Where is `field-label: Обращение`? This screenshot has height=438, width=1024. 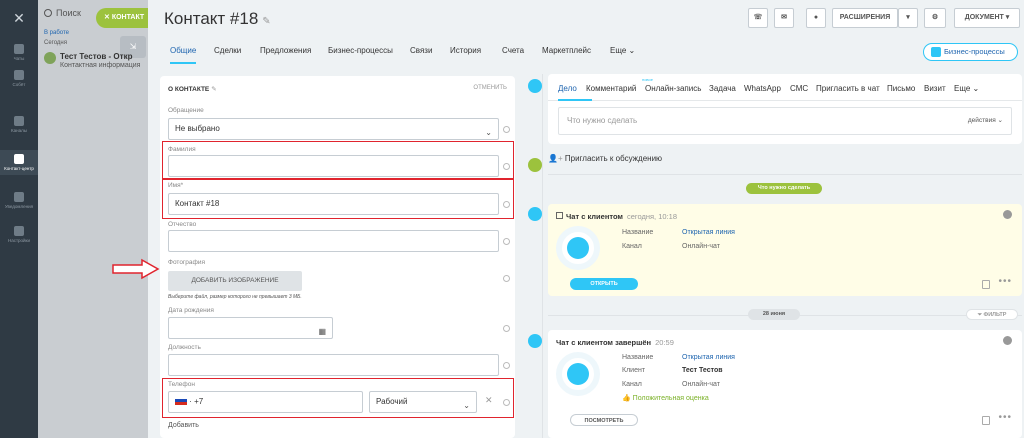
field-label: Обращение is located at coordinates (186, 110).